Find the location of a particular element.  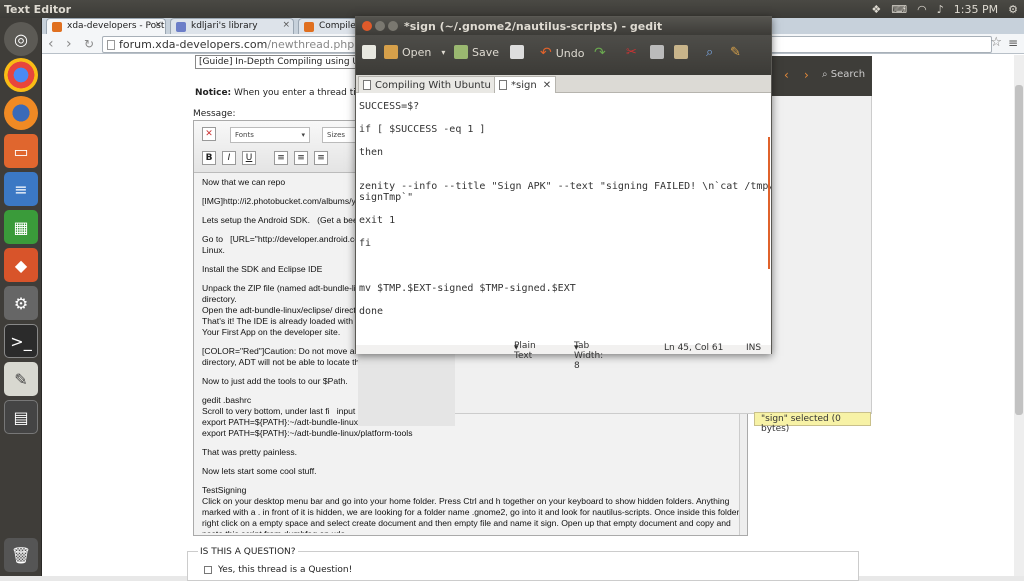

language-select: Plain Text ▾ is located at coordinates (525, 351).